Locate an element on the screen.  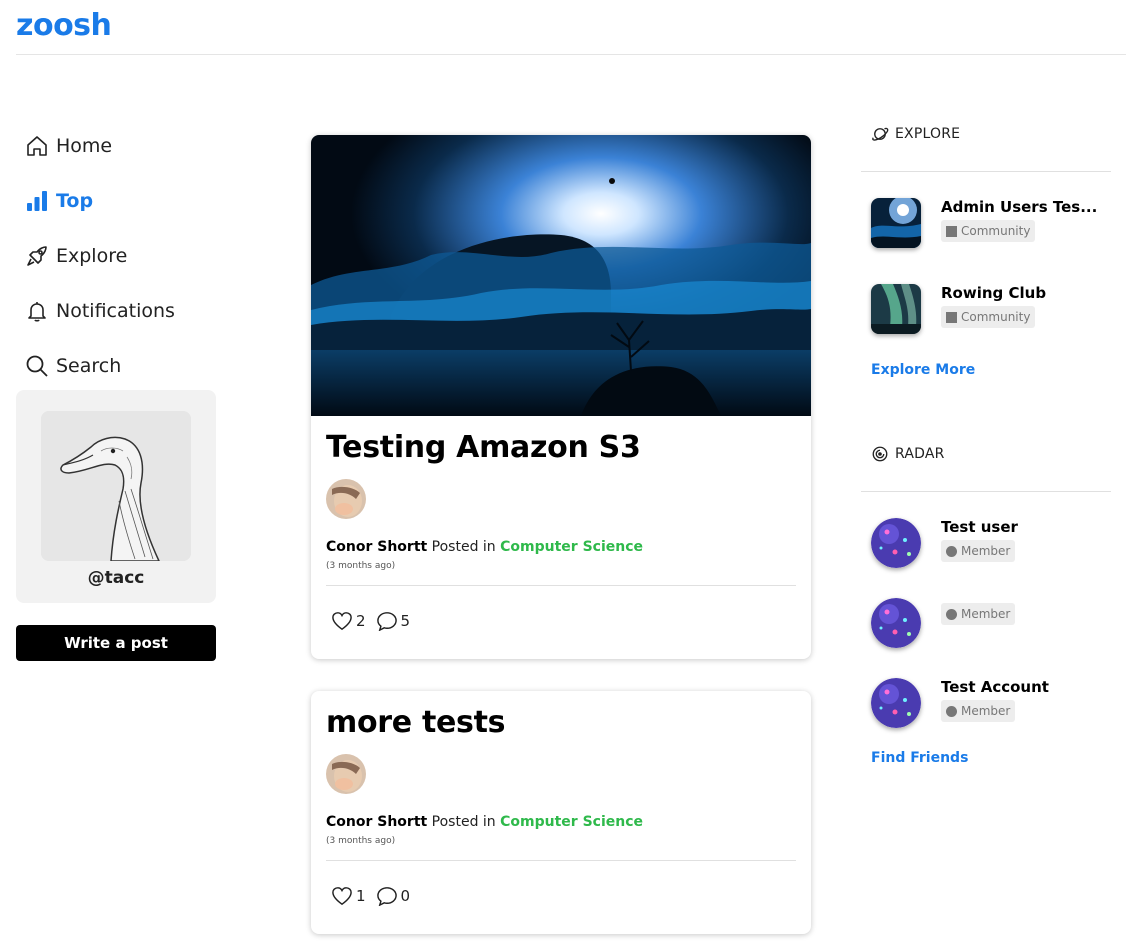
avatar is located at coordinates (116, 486).